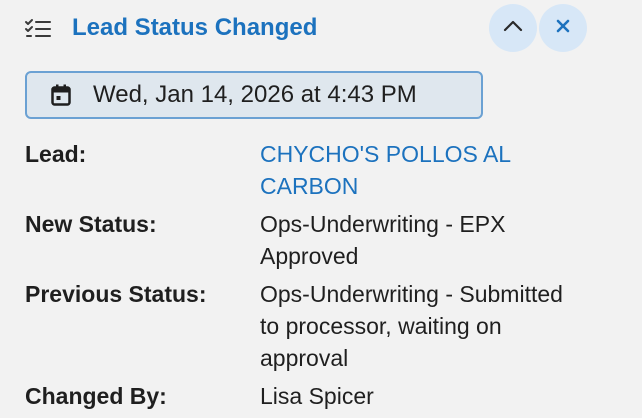 Image resolution: width=642 pixels, height=418 pixels. What do you see at coordinates (116, 294) in the screenshot?
I see `previous-status-label: Previous Status:` at bounding box center [116, 294].